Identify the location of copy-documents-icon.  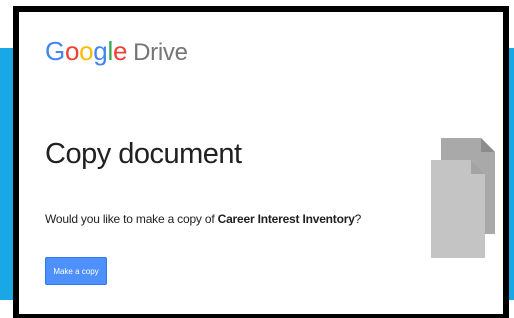
(463, 198).